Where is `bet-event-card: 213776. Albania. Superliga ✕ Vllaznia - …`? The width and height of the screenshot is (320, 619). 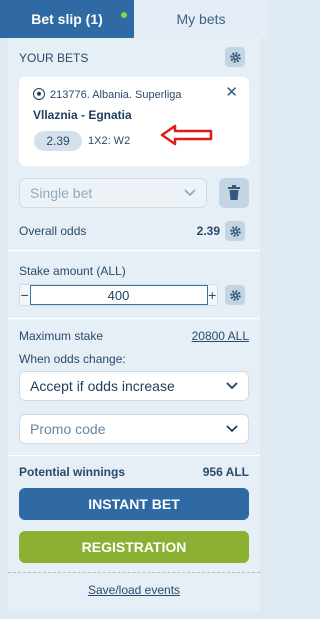
bet-event-card: 213776. Albania. Superliga ✕ Vllaznia - … is located at coordinates (134, 121).